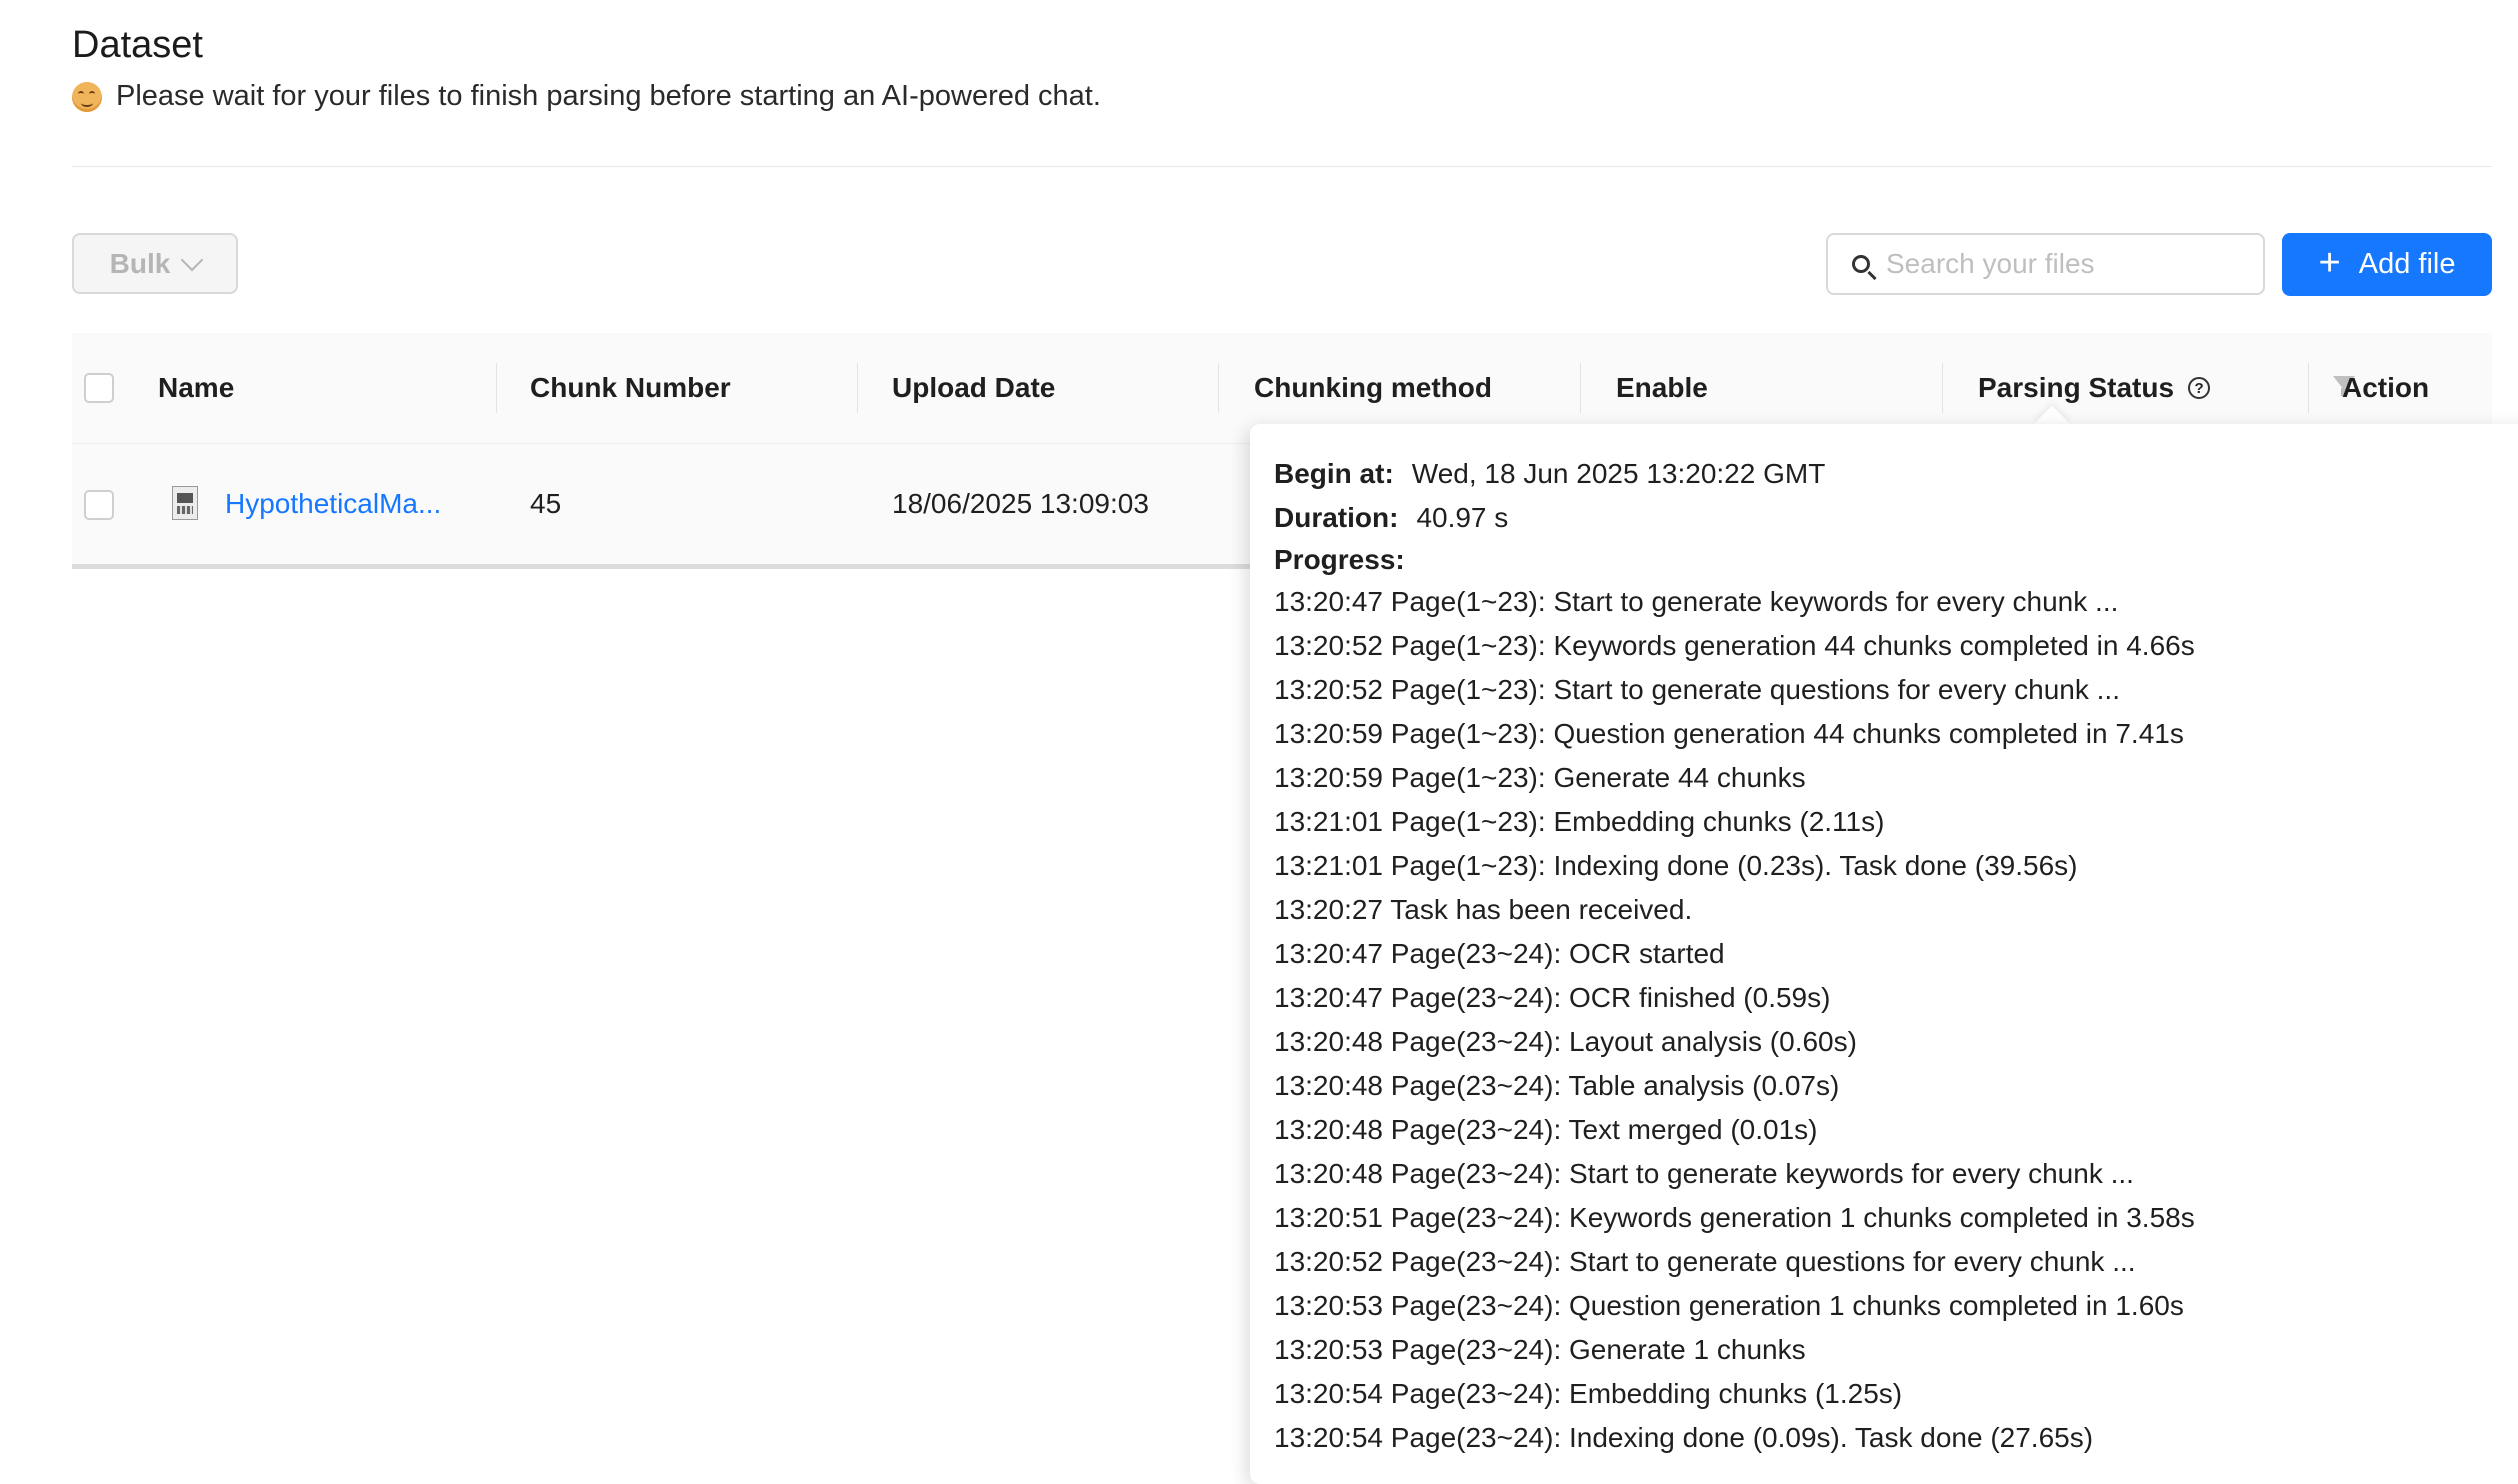  What do you see at coordinates (137, 45) in the screenshot?
I see `page-title: Dataset` at bounding box center [137, 45].